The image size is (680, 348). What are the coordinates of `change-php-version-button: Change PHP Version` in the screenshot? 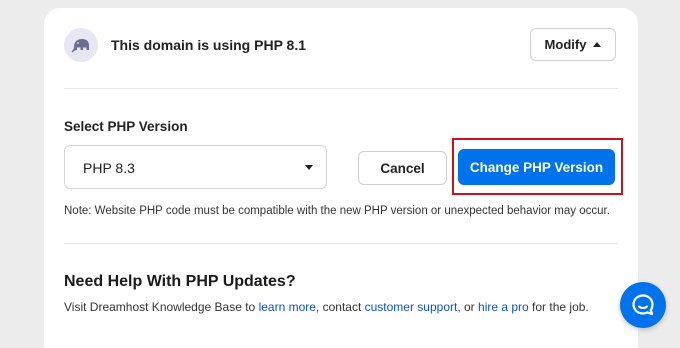 It's located at (536, 167).